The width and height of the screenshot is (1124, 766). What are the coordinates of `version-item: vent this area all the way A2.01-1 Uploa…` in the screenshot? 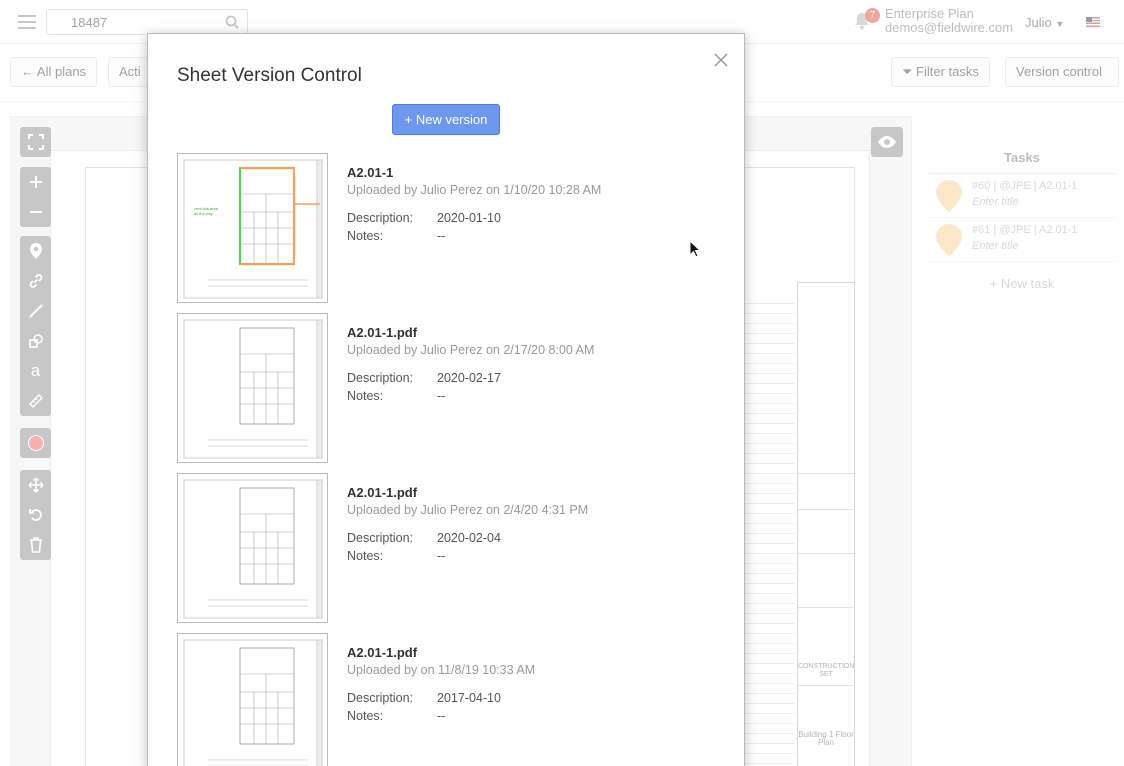 It's located at (447, 229).